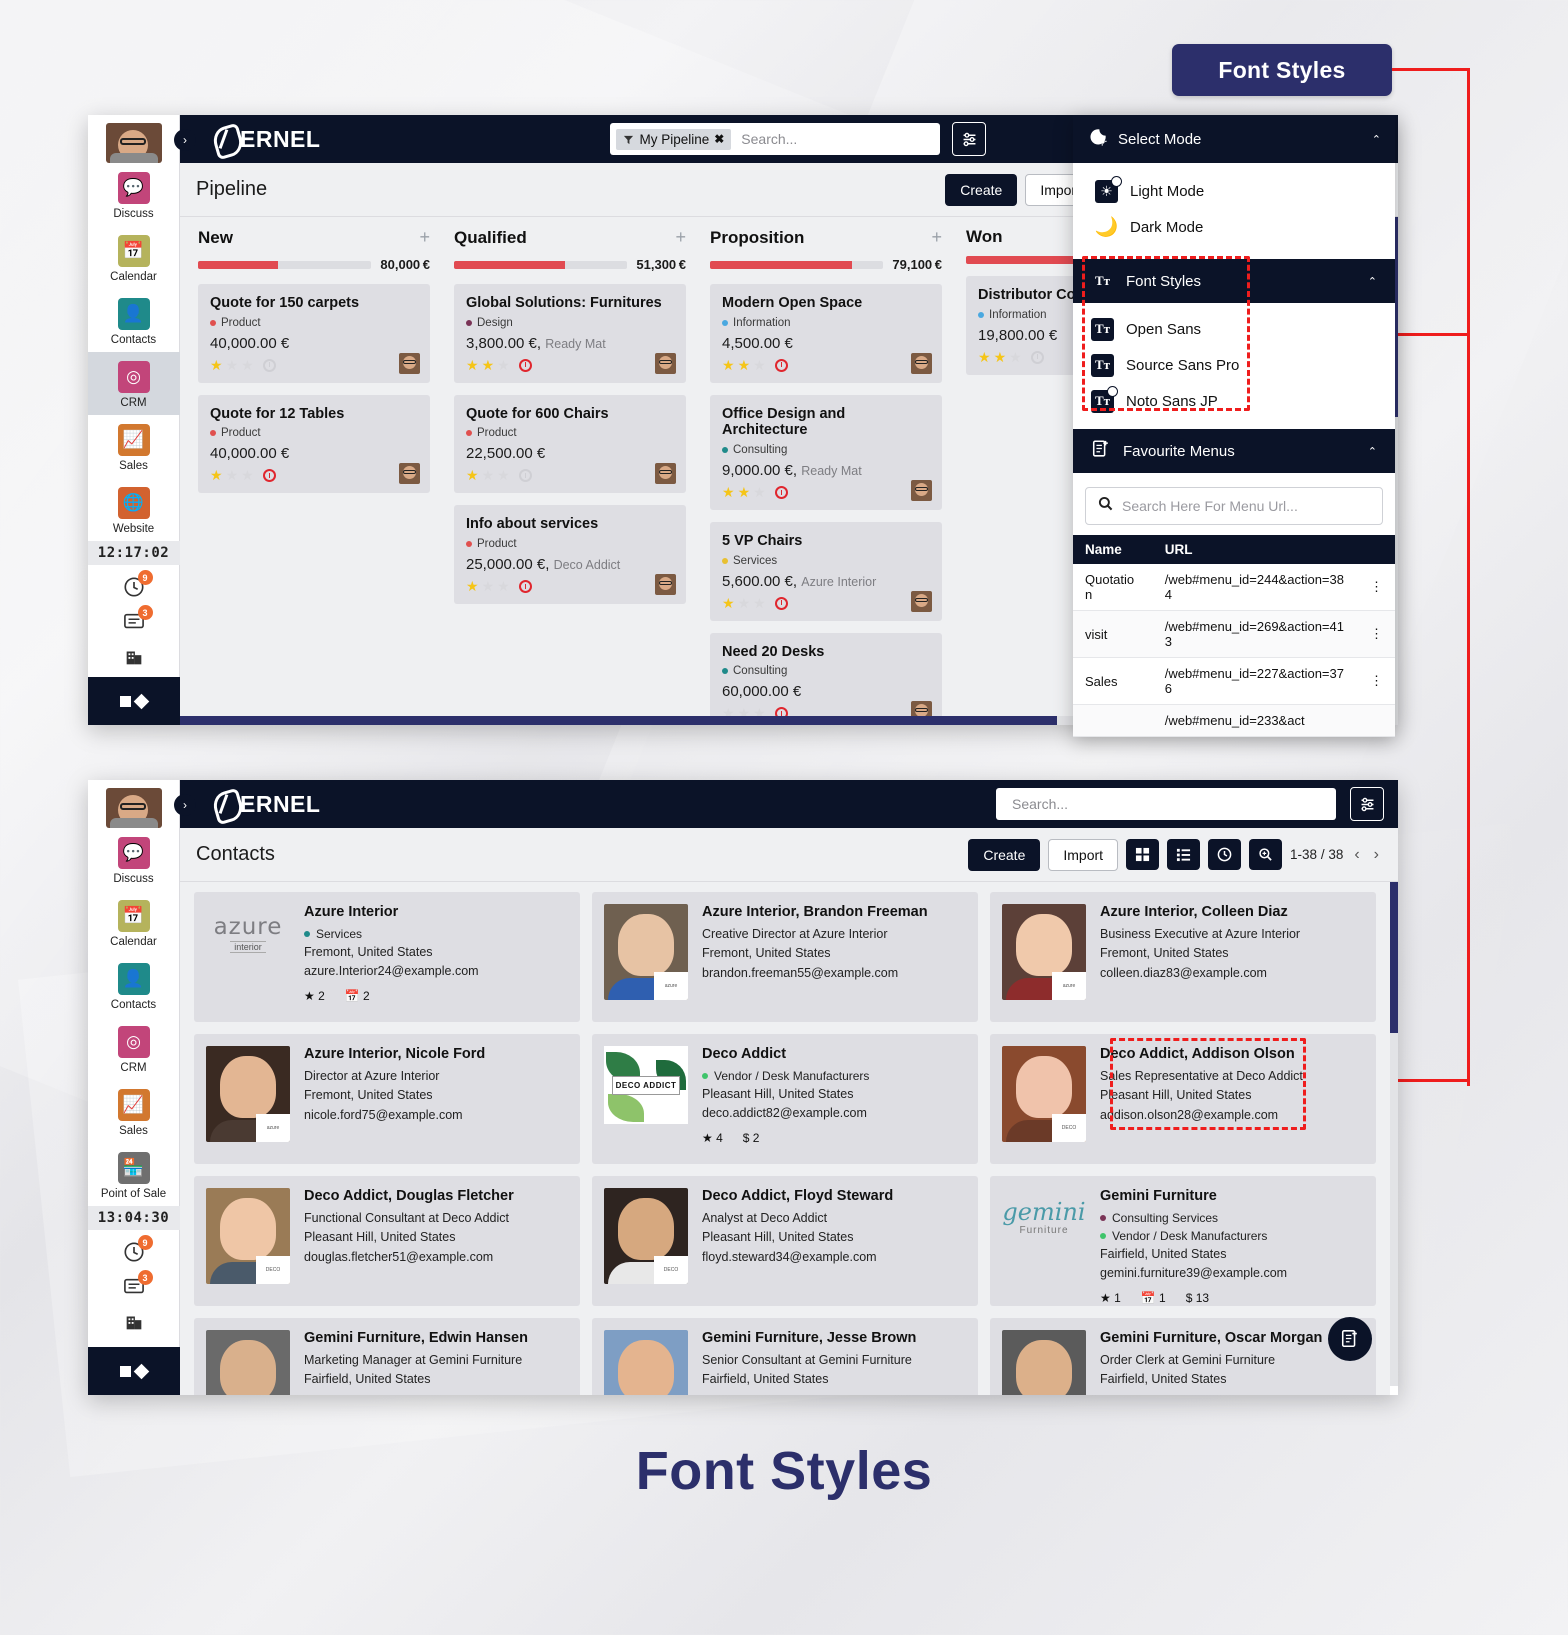  What do you see at coordinates (1083, 854) in the screenshot?
I see `import-button: Import` at bounding box center [1083, 854].